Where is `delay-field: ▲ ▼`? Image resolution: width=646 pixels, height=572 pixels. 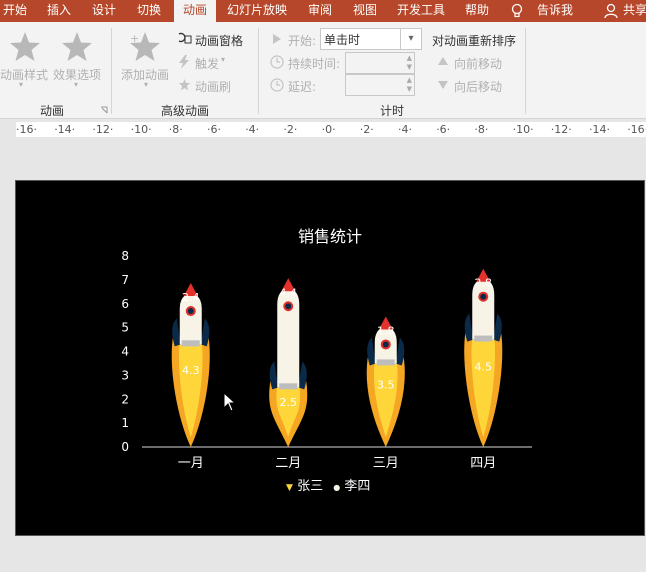
delay-field: ▲ ▼ is located at coordinates (380, 85).